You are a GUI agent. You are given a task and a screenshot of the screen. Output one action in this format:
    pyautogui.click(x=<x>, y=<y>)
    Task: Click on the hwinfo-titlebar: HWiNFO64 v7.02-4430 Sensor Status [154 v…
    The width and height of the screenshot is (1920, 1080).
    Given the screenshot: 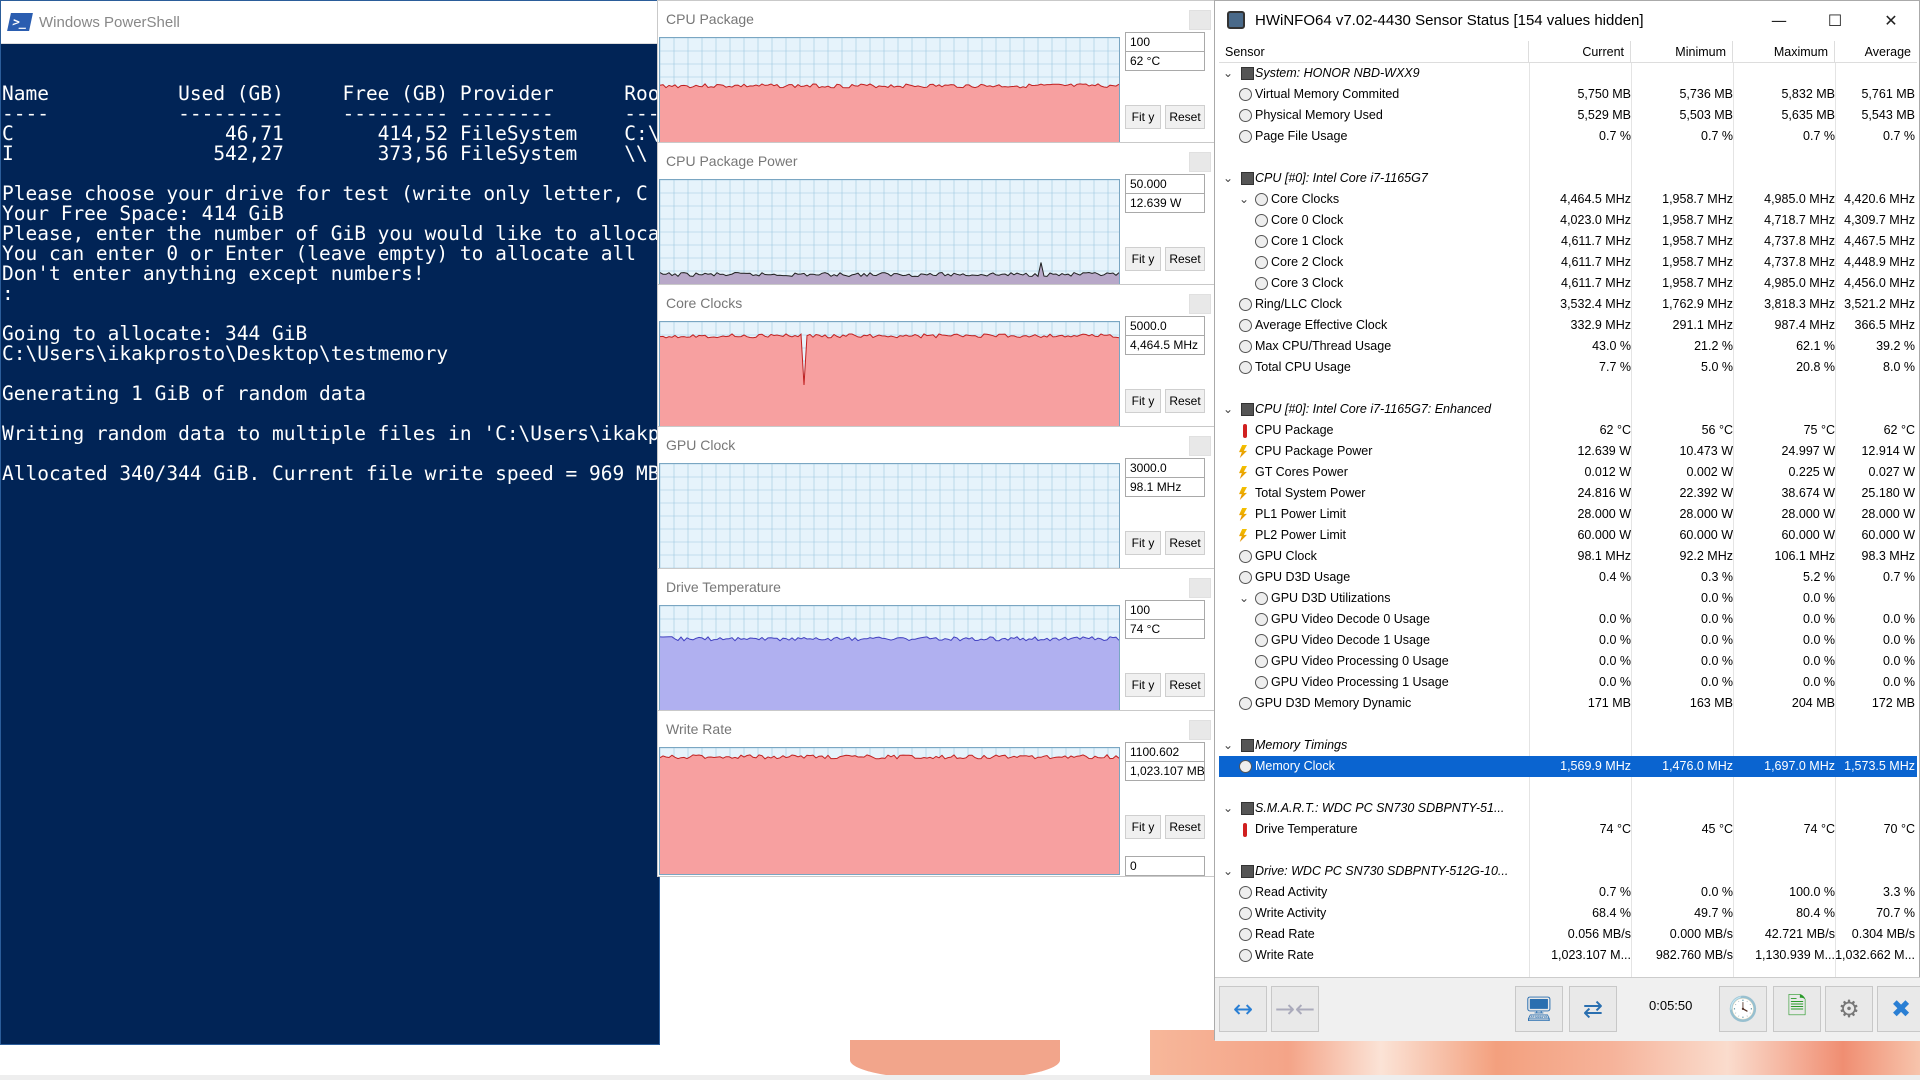 What is the action you would take?
    pyautogui.click(x=1567, y=20)
    